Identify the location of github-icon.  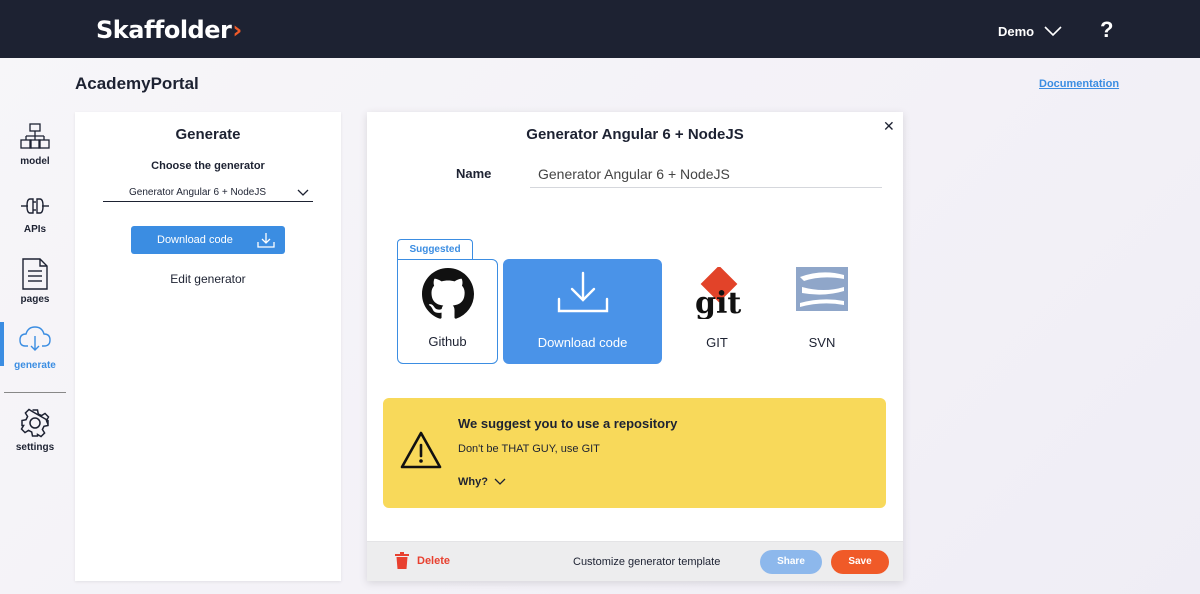
(447, 293).